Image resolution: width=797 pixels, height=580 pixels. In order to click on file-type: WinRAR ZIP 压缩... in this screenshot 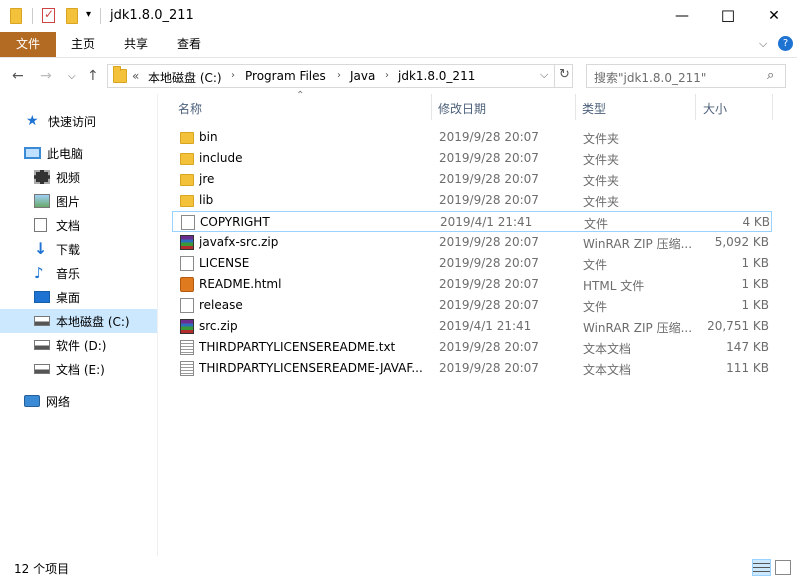, I will do `click(638, 244)`.